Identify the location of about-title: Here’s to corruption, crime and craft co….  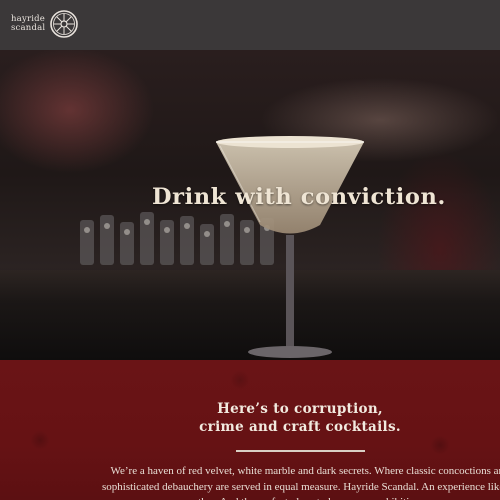
(250, 418).